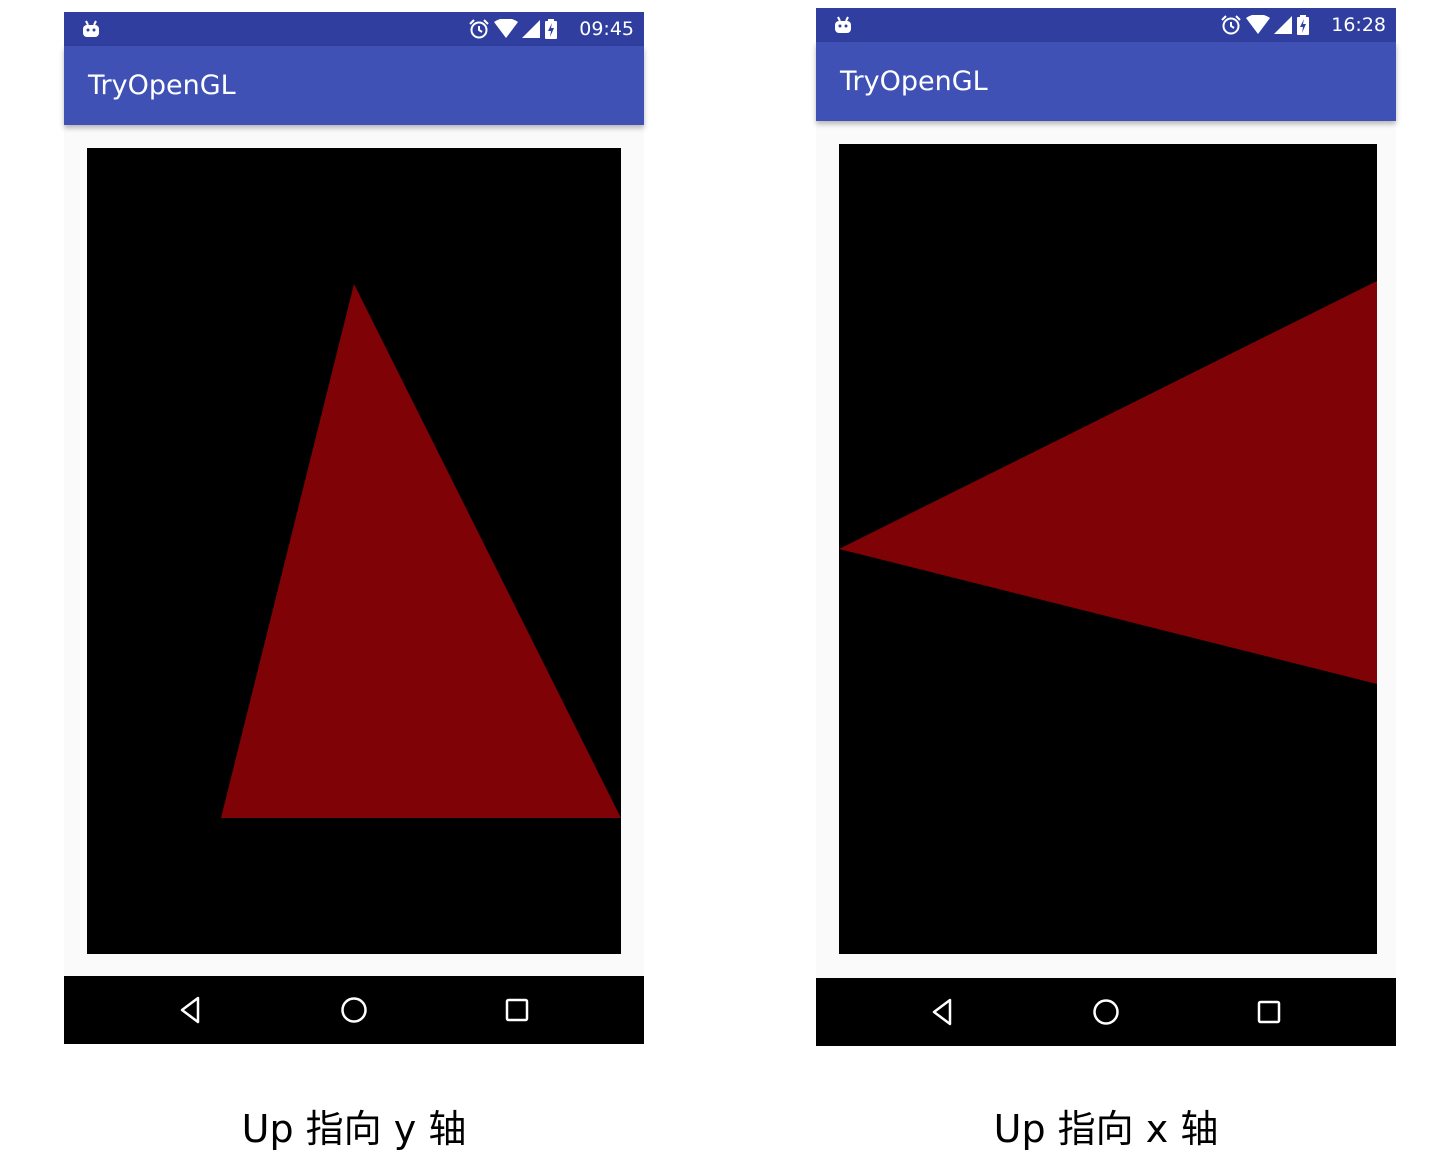  I want to click on status-time: 09:45, so click(606, 29).